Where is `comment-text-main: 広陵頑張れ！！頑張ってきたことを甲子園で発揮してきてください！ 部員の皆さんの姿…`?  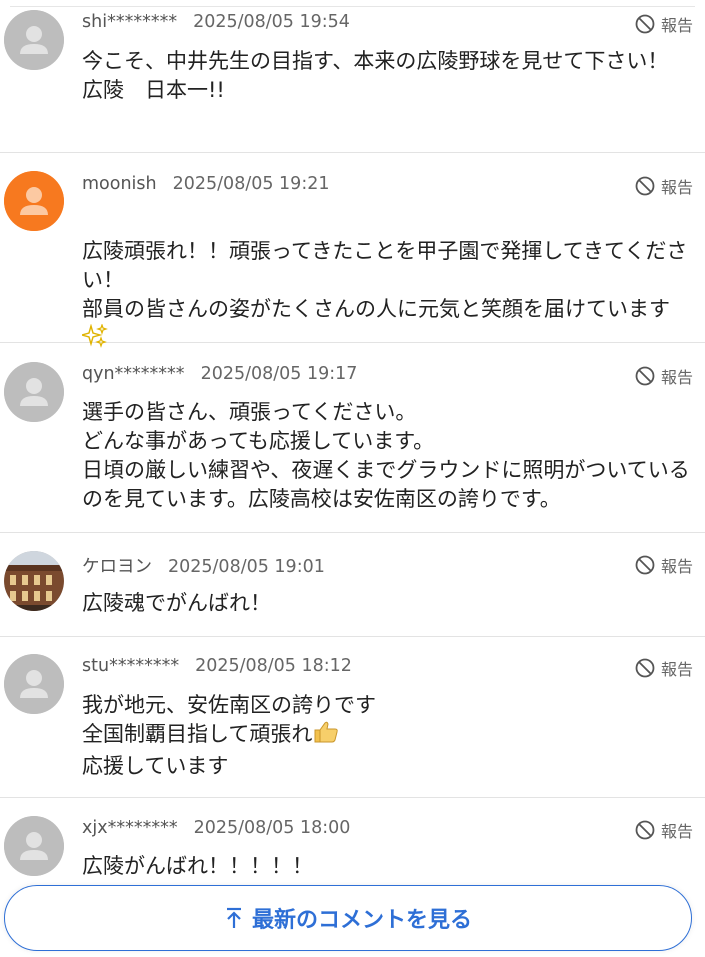
comment-text-main: 広陵頑張れ！！頑張ってきたことを甲子園で発揮してきてください！ 部員の皆さんの姿… is located at coordinates (385, 280).